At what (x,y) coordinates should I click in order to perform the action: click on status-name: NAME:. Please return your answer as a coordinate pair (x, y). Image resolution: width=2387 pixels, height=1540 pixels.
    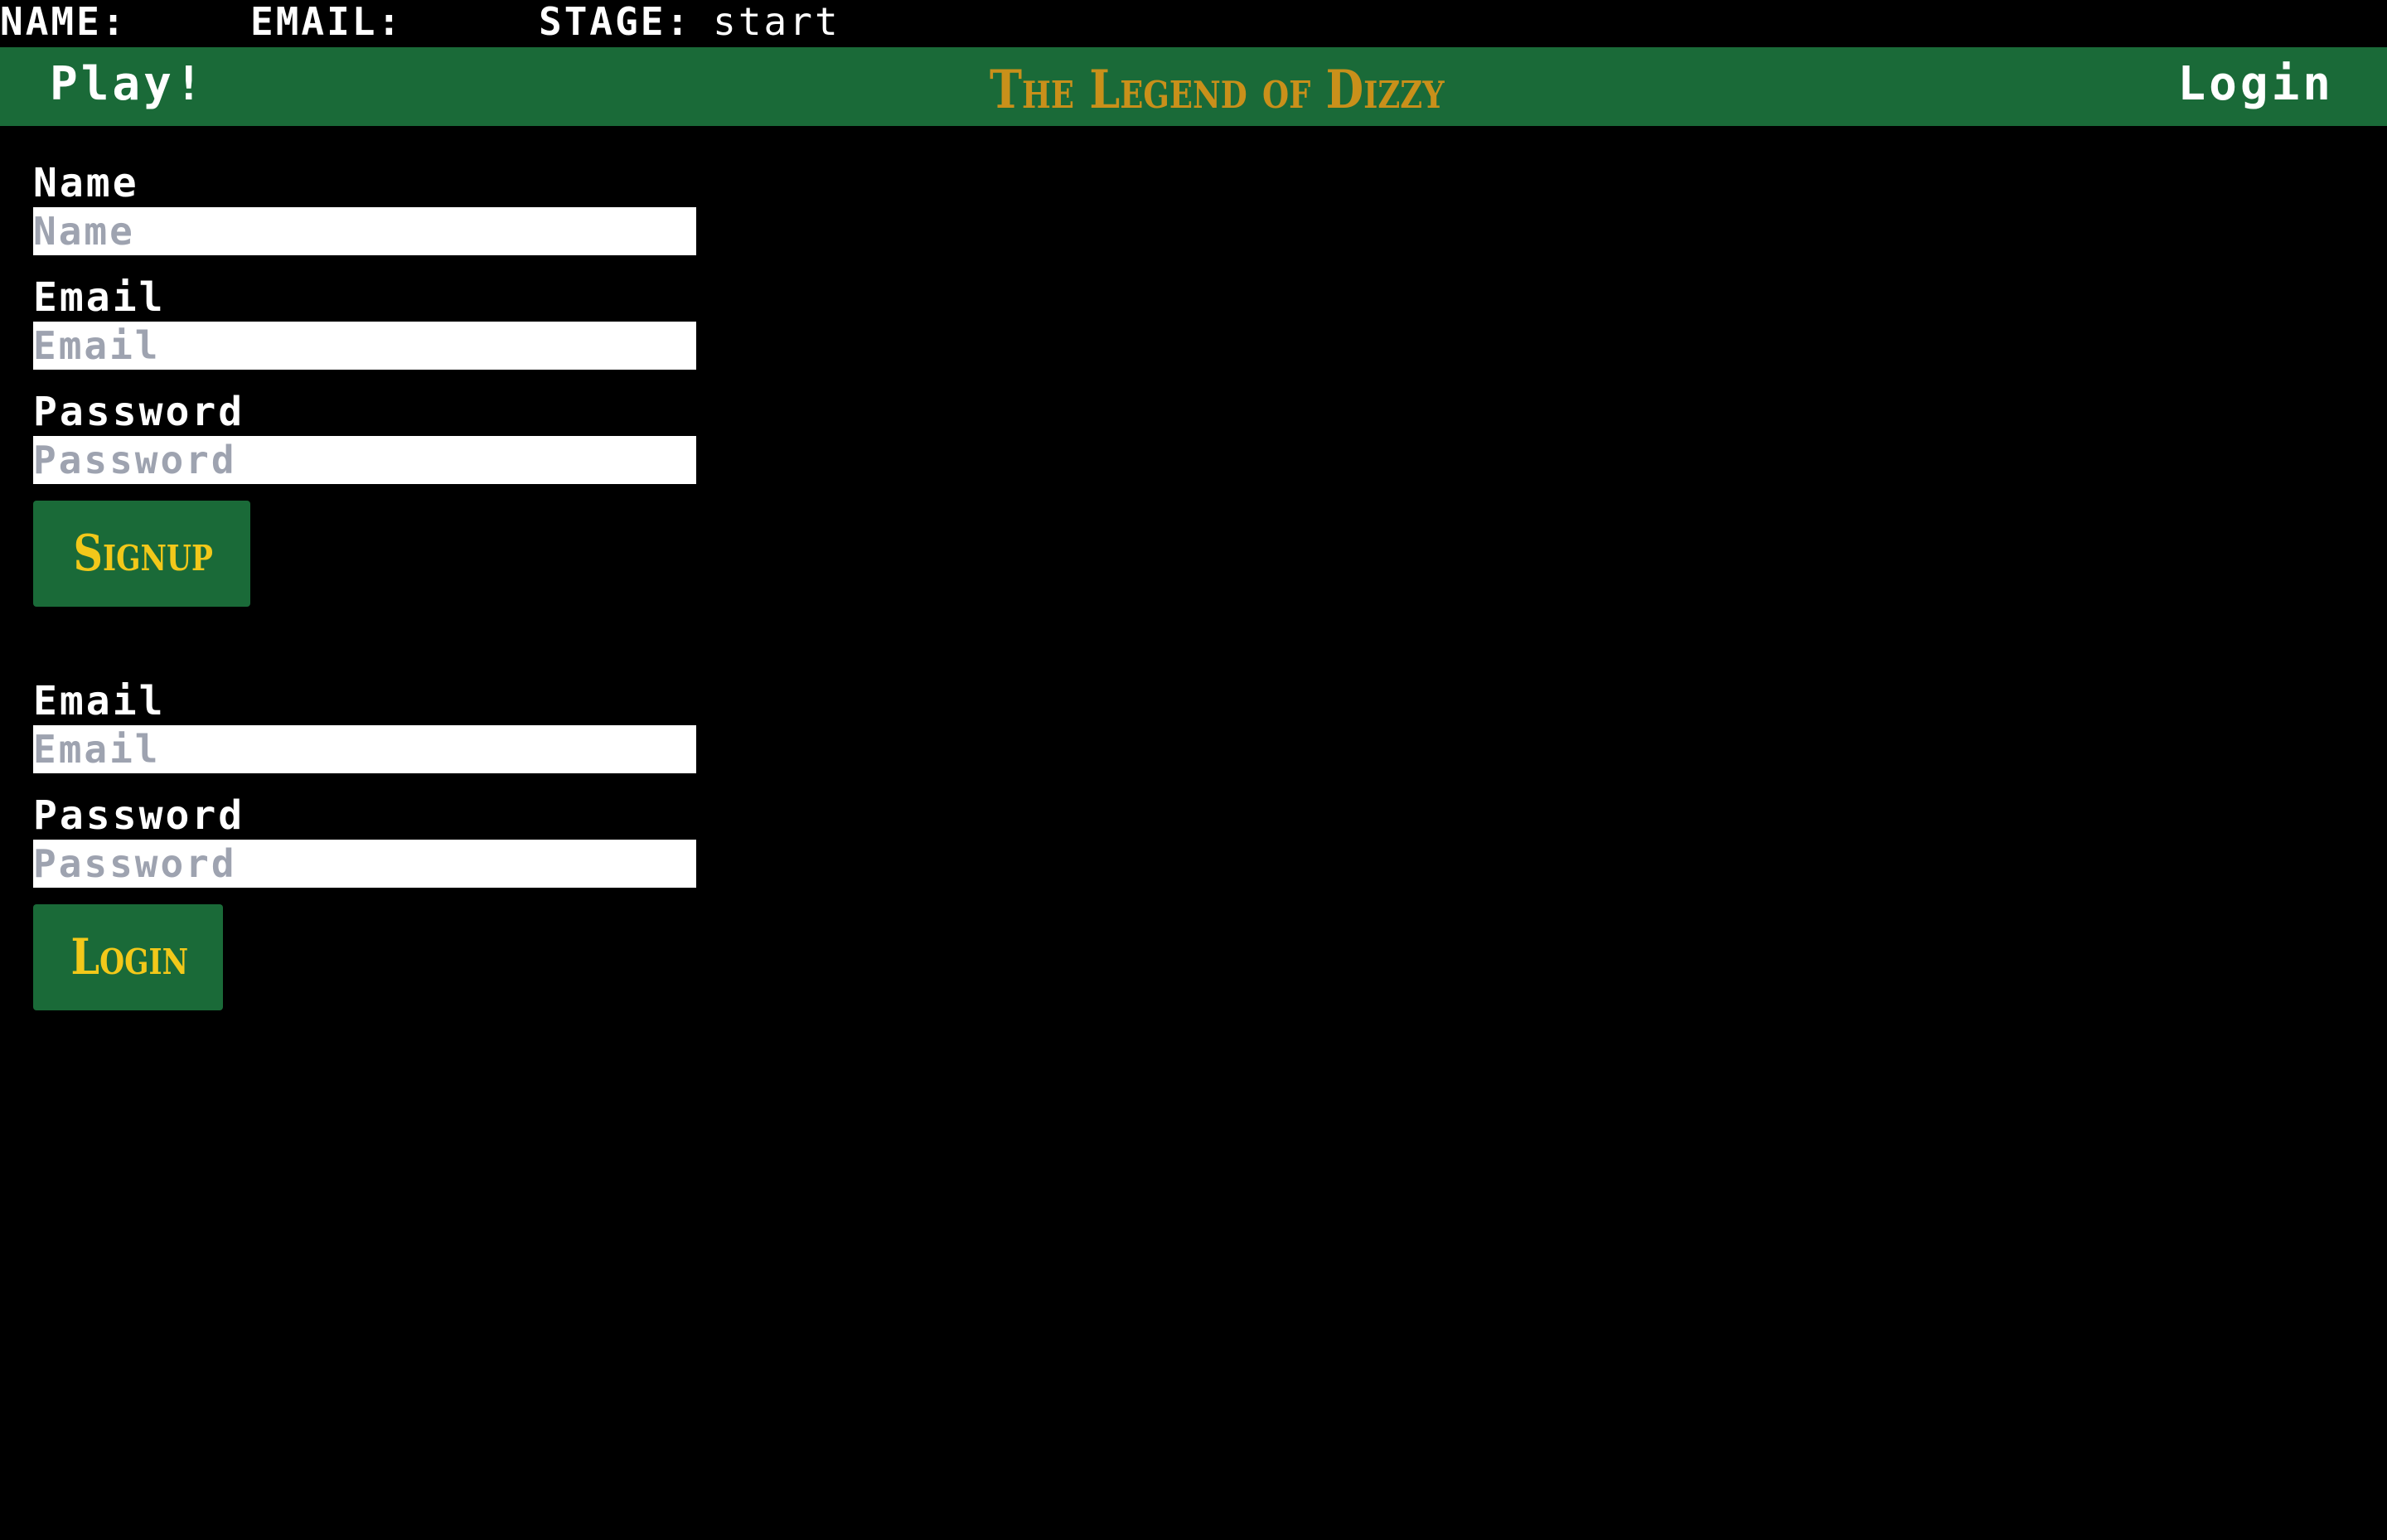
    Looking at the image, I should click on (63, 22).